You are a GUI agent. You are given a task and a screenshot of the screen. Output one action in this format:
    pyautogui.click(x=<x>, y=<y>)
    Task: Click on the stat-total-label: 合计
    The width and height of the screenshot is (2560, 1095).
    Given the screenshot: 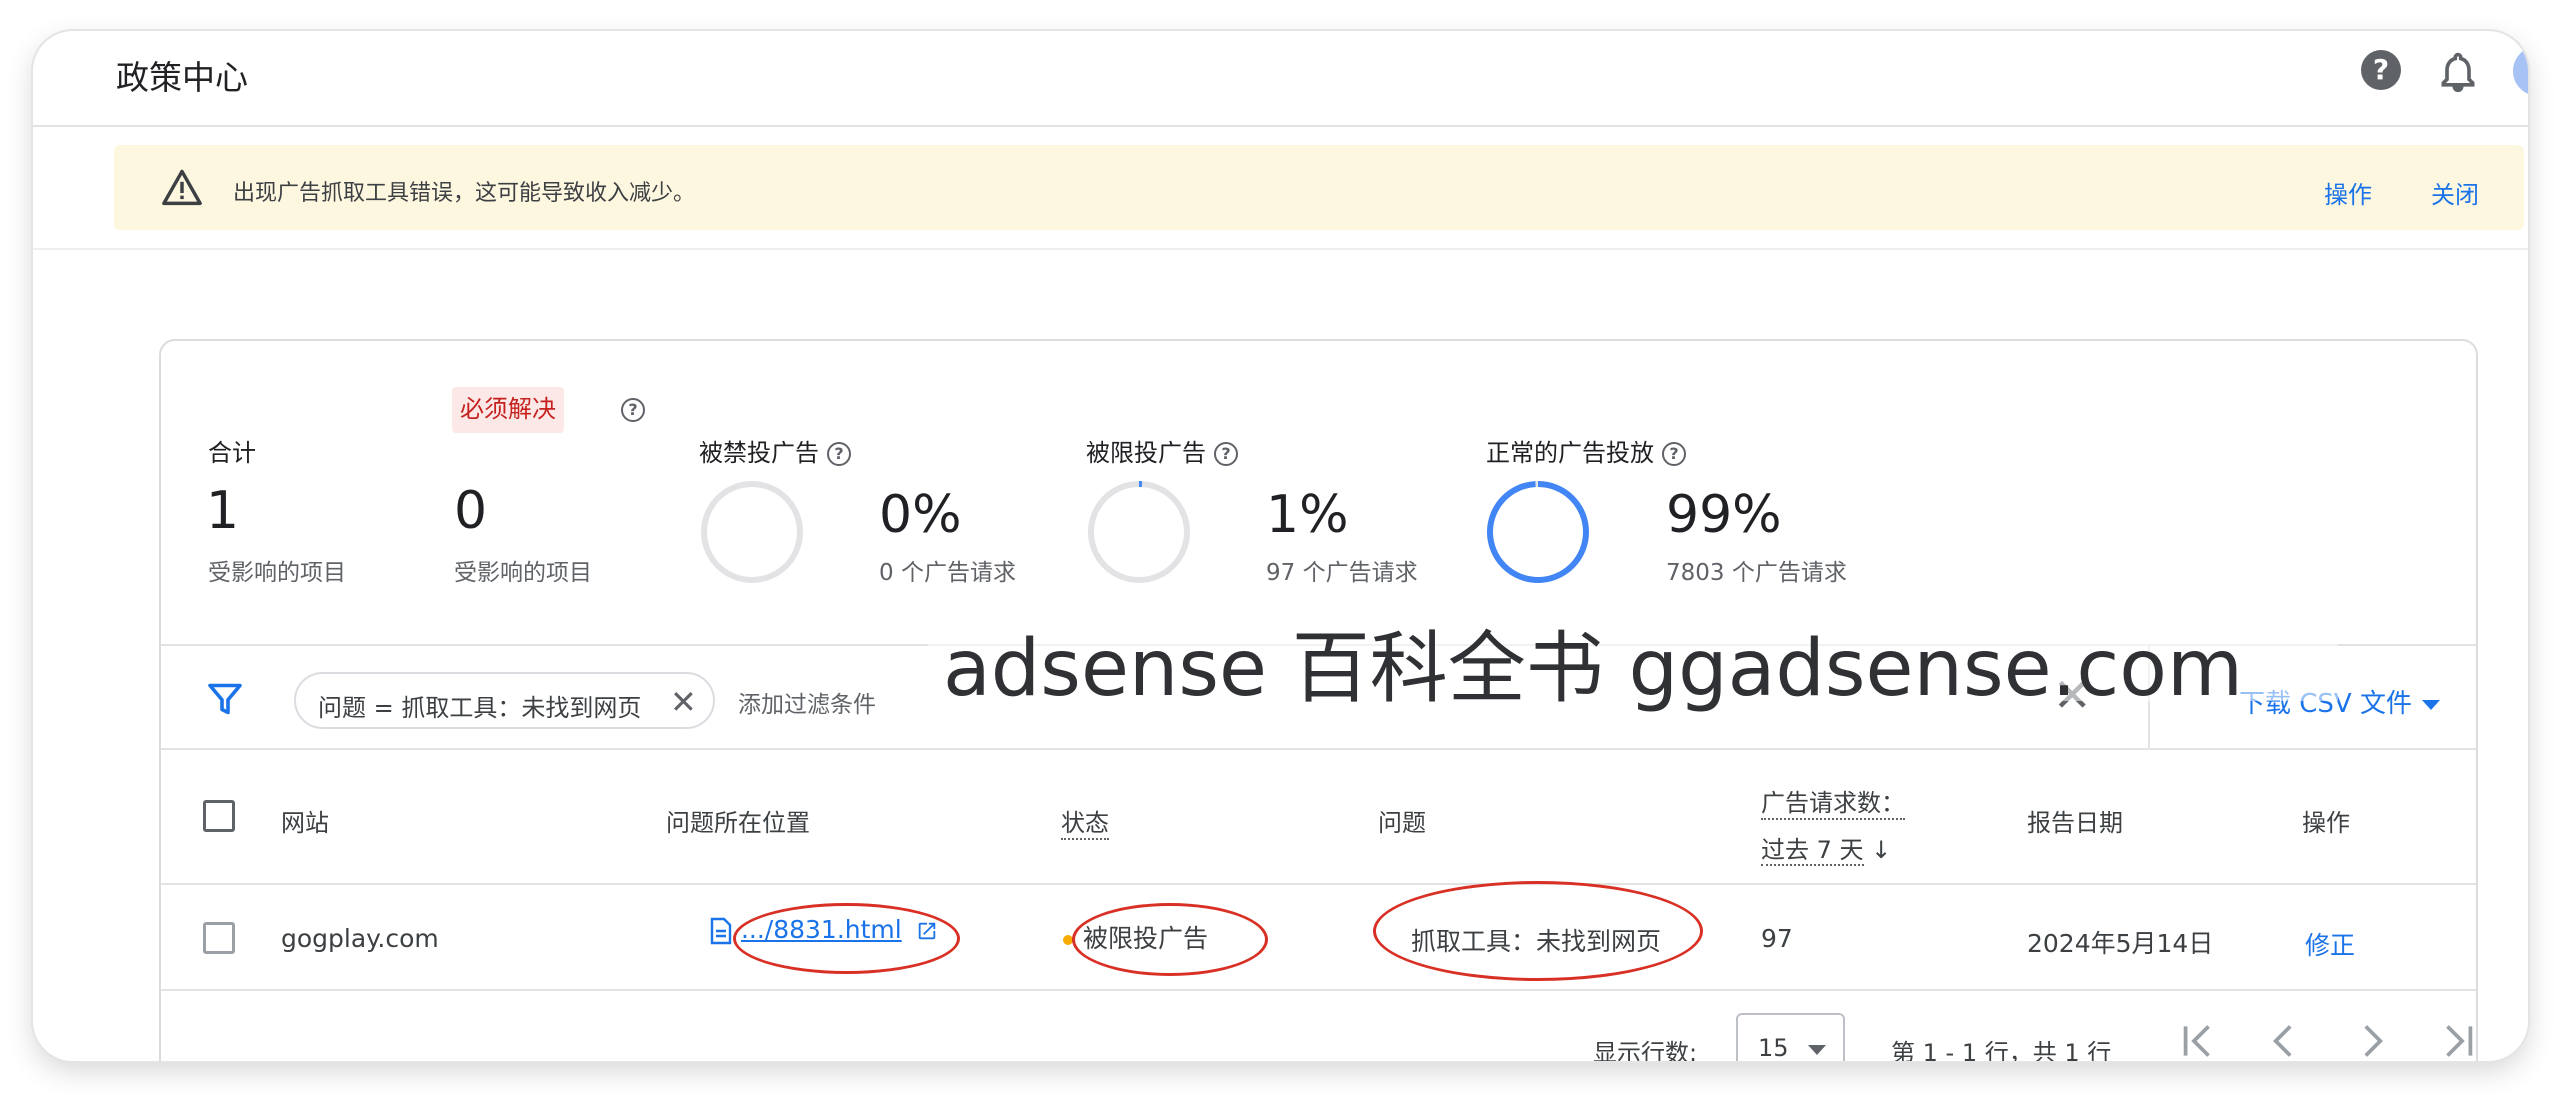 What is the action you would take?
    pyautogui.click(x=232, y=453)
    